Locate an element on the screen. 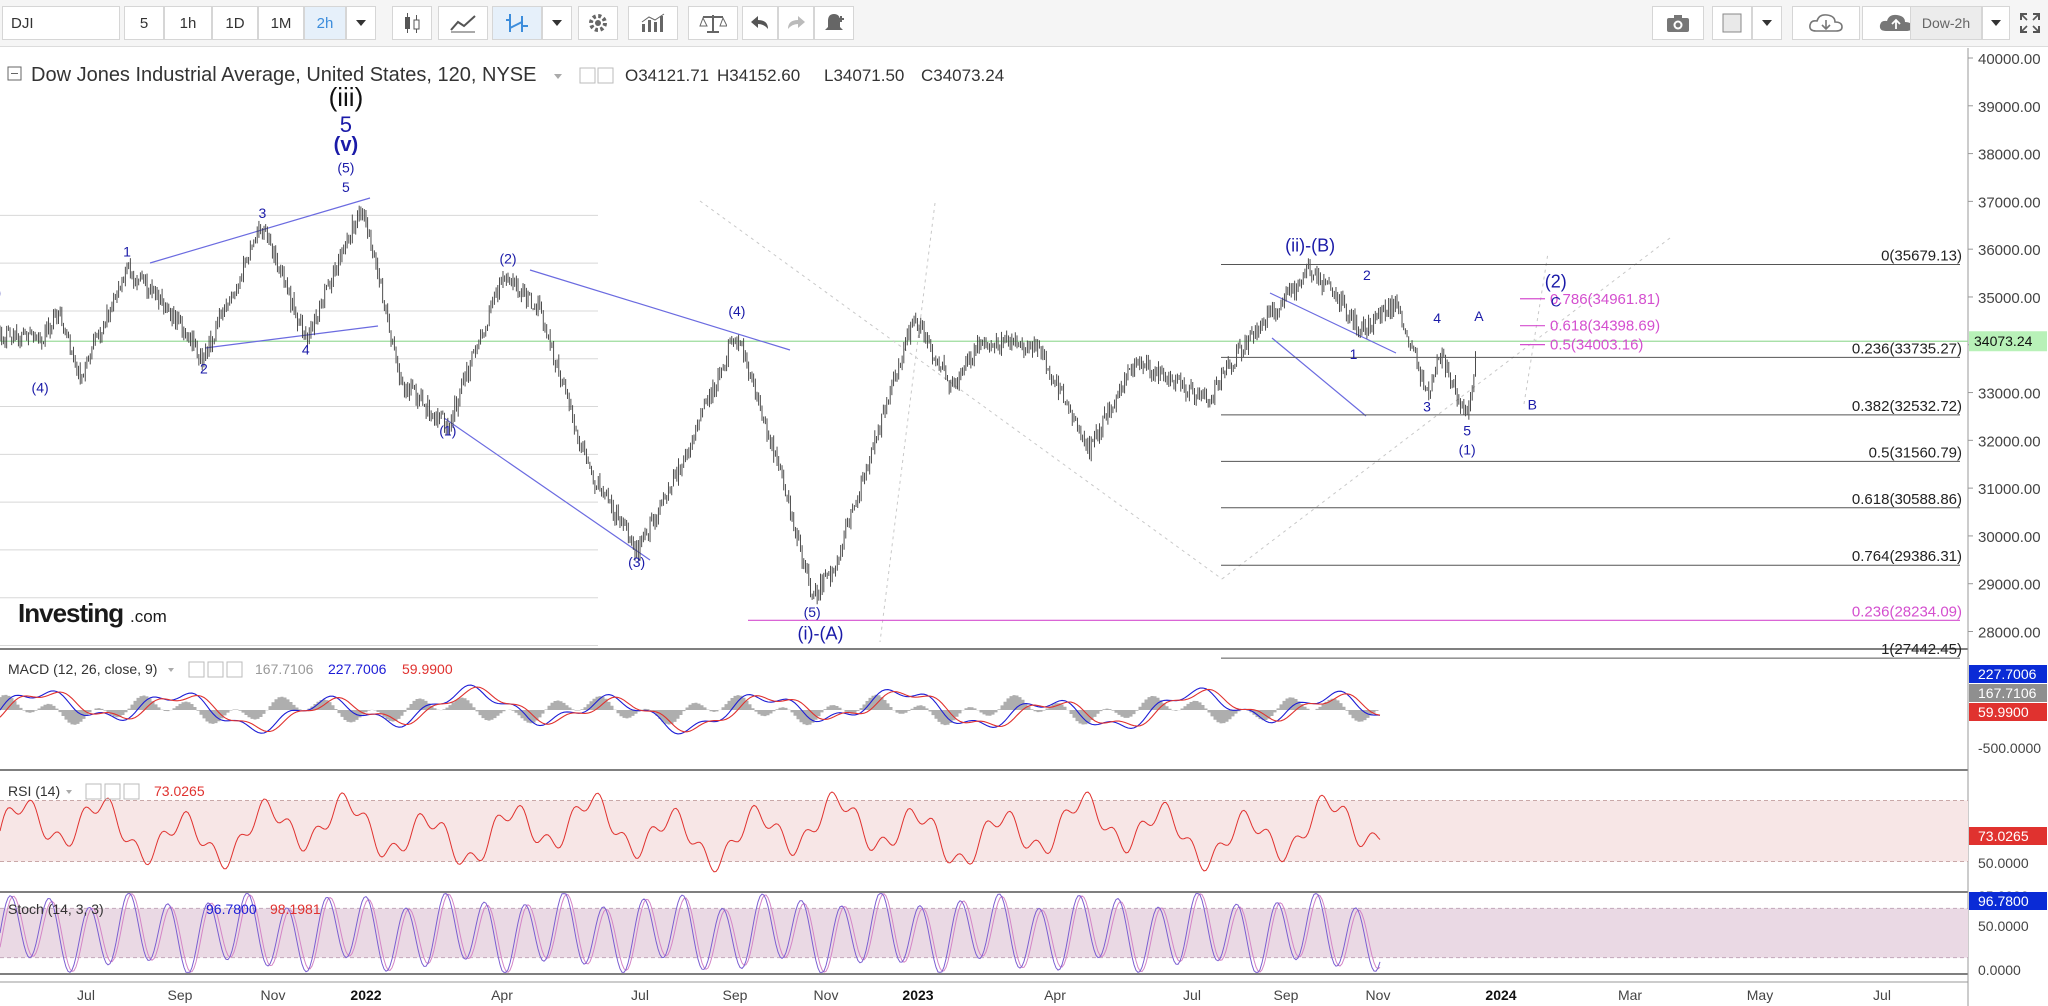 The height and width of the screenshot is (1006, 2048). interval-1d-button: 1D is located at coordinates (235, 23).